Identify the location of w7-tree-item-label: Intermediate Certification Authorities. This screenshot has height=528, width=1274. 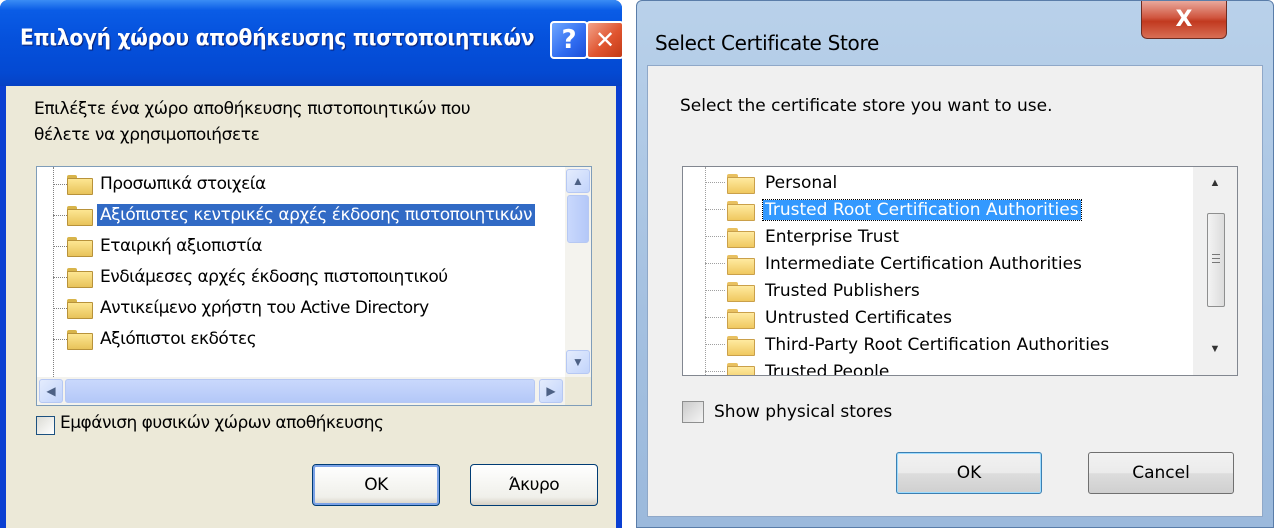
(923, 263).